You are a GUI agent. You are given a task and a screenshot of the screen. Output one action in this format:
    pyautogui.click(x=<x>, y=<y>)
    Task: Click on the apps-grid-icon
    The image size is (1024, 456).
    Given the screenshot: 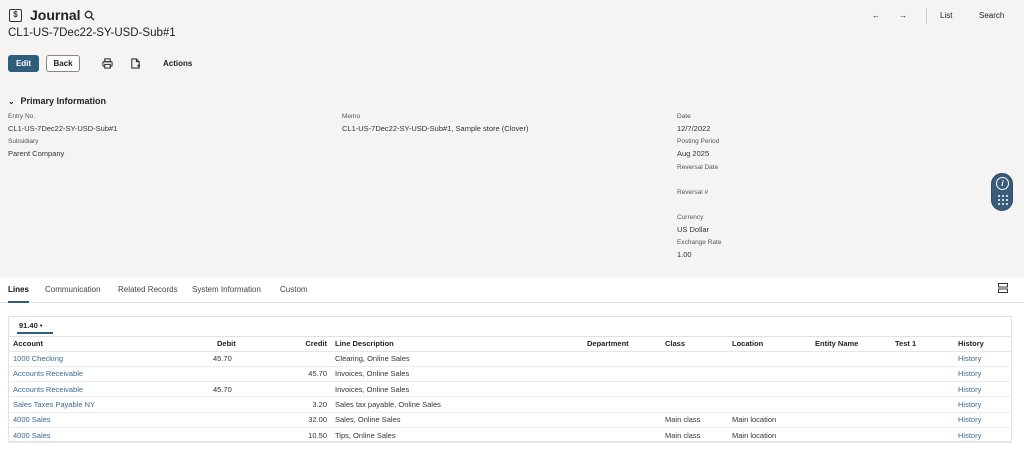 What is the action you would take?
    pyautogui.click(x=1003, y=200)
    